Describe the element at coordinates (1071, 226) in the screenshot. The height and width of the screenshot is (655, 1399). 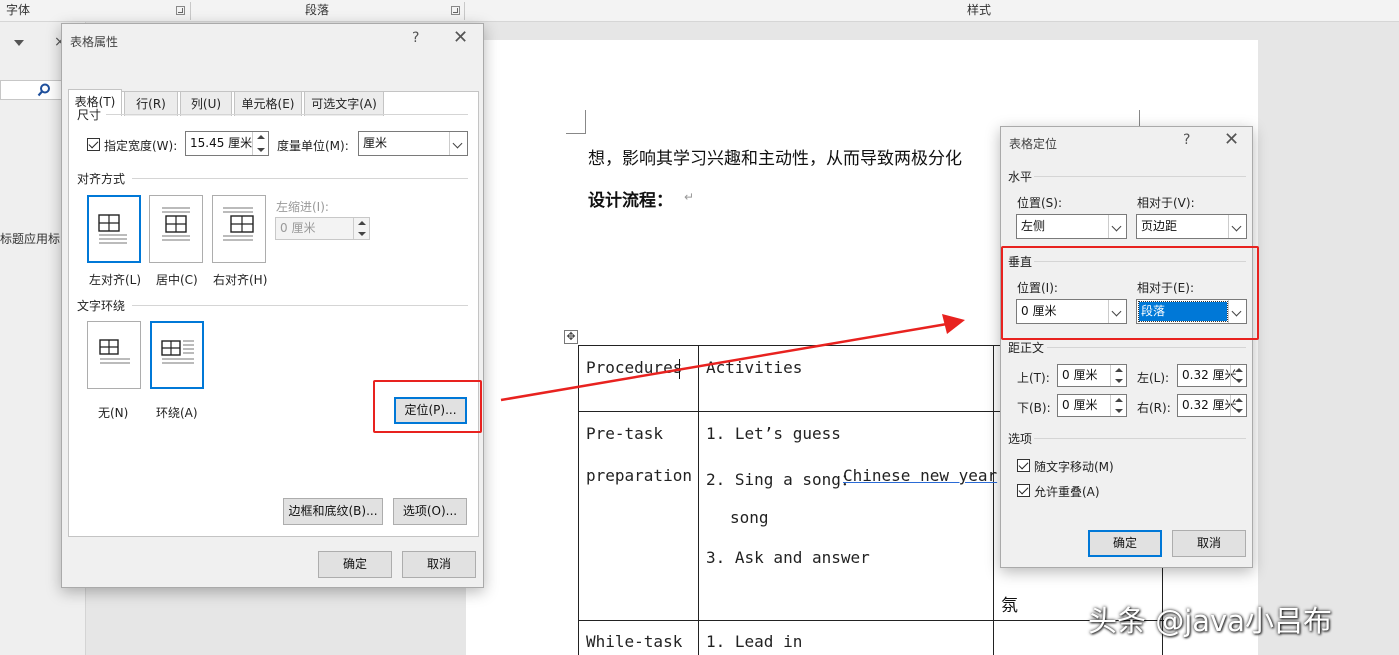
I see `h-position-select: 左侧` at that location.